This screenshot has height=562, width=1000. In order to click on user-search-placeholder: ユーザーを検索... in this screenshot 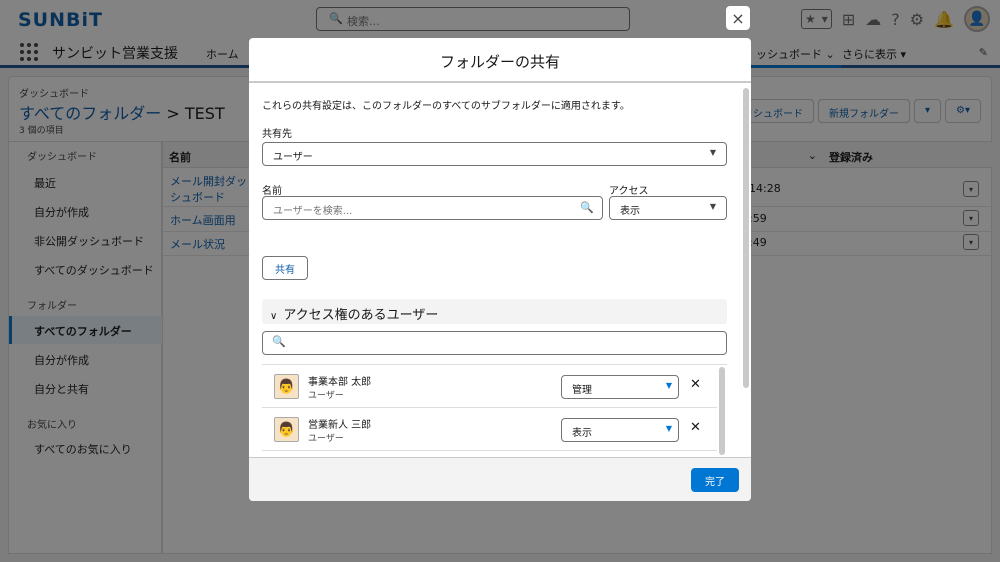, I will do `click(313, 211)`.